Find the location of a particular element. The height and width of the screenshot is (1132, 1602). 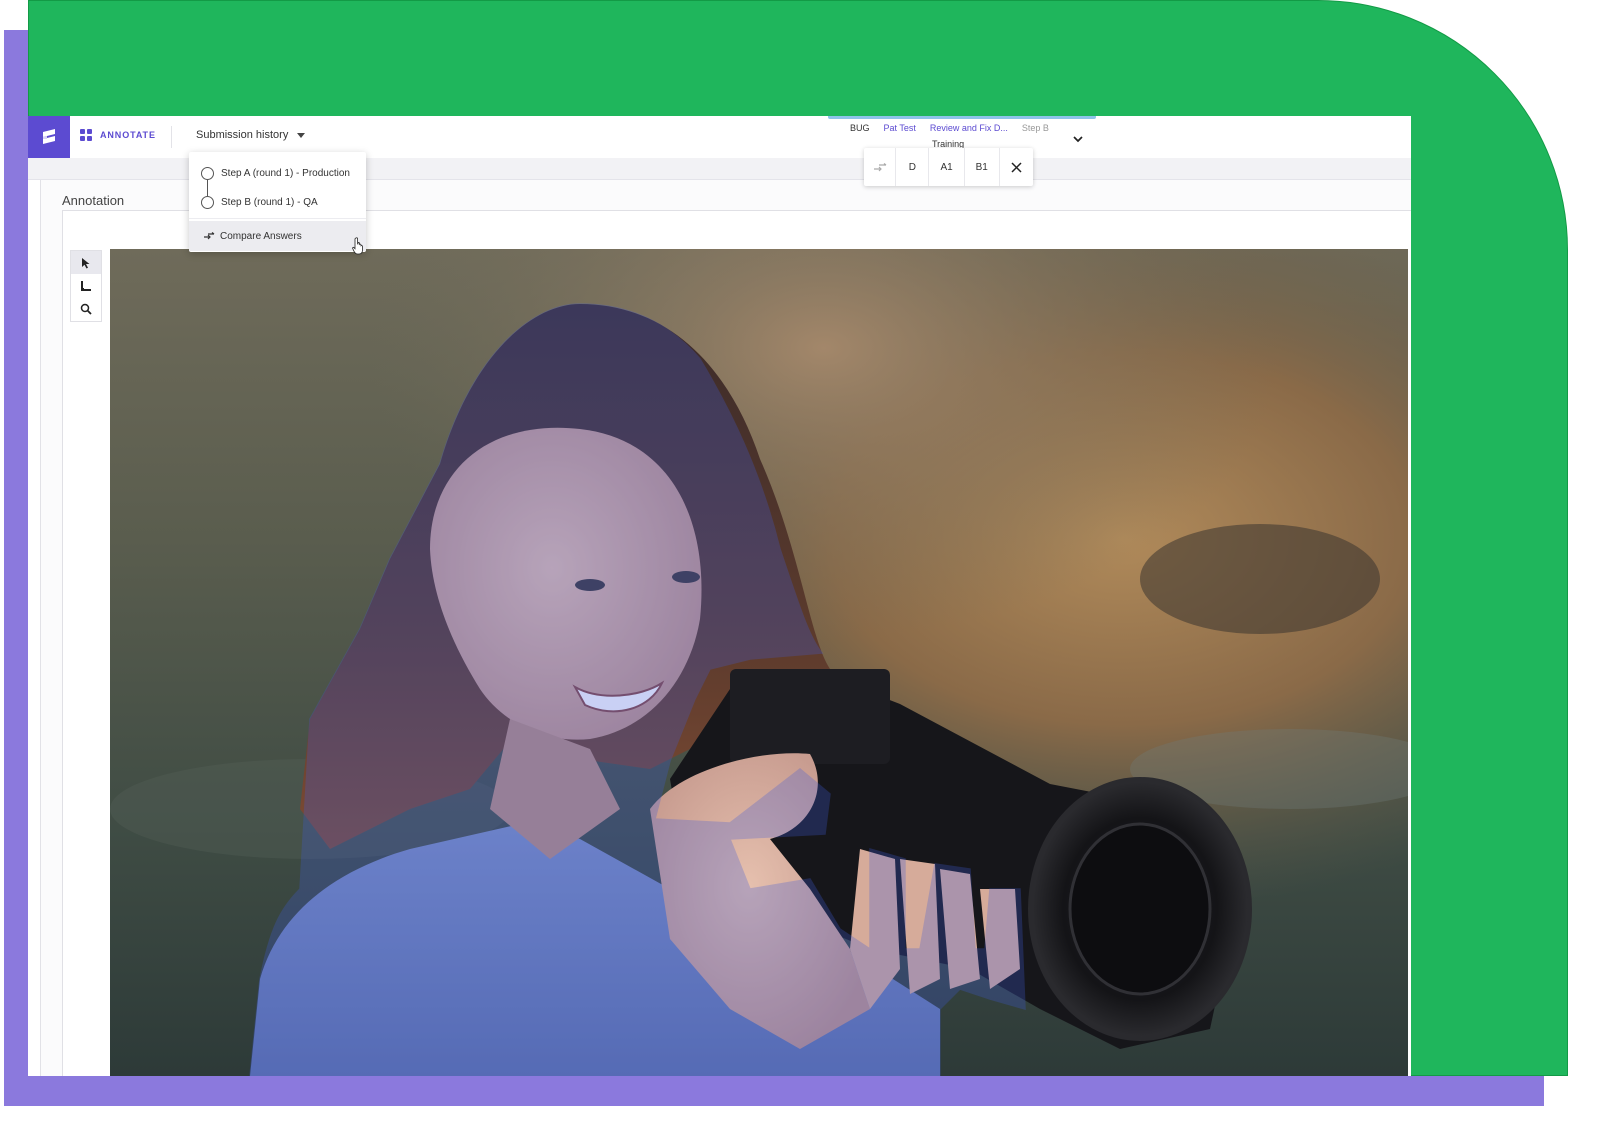

compare-toggle-button is located at coordinates (880, 167).